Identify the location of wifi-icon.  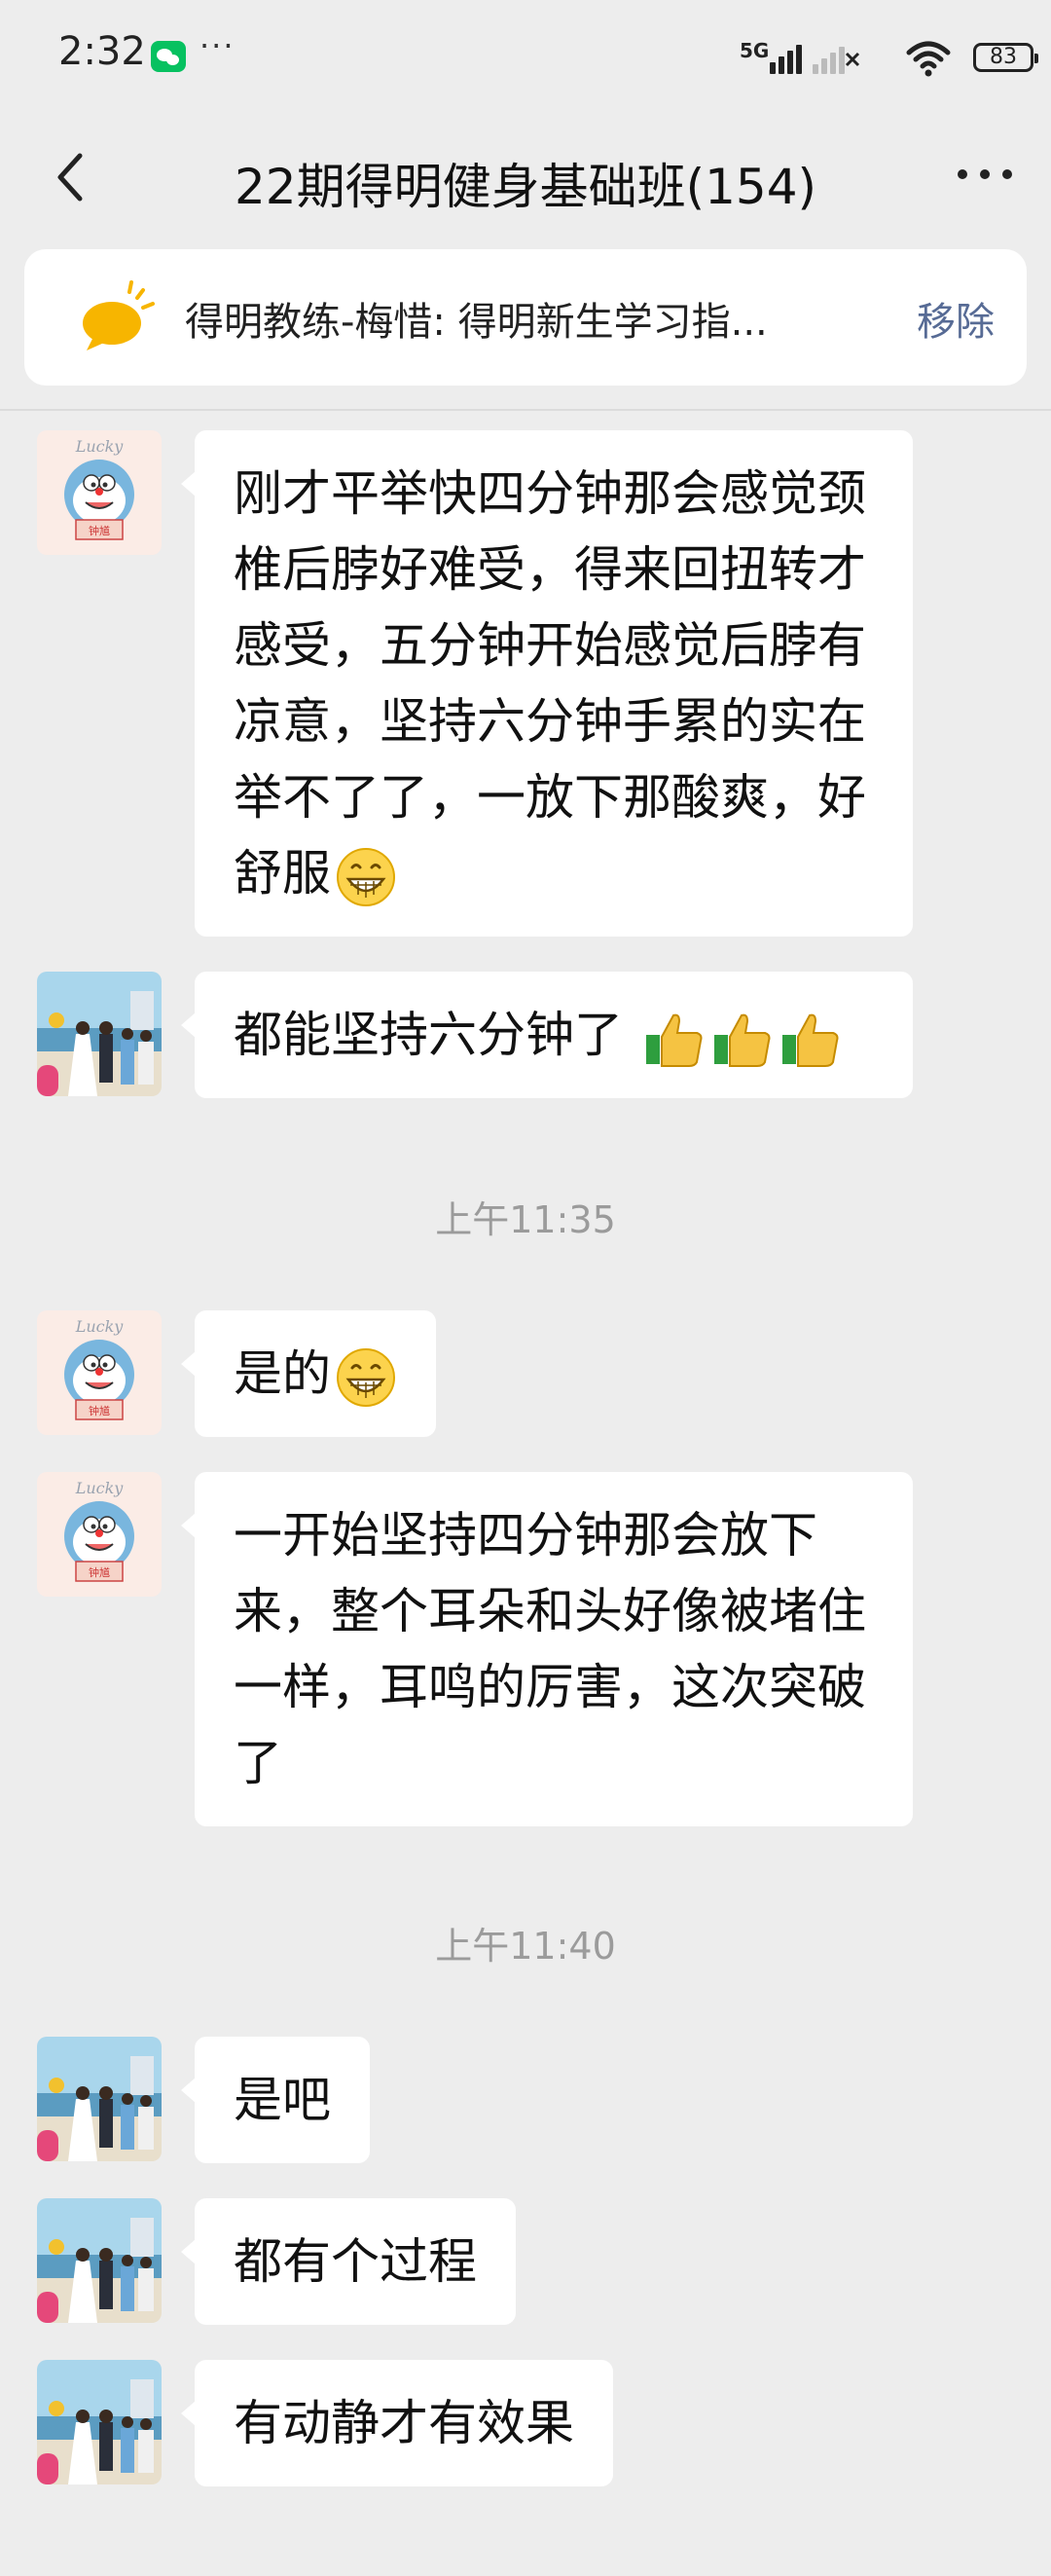
(928, 59).